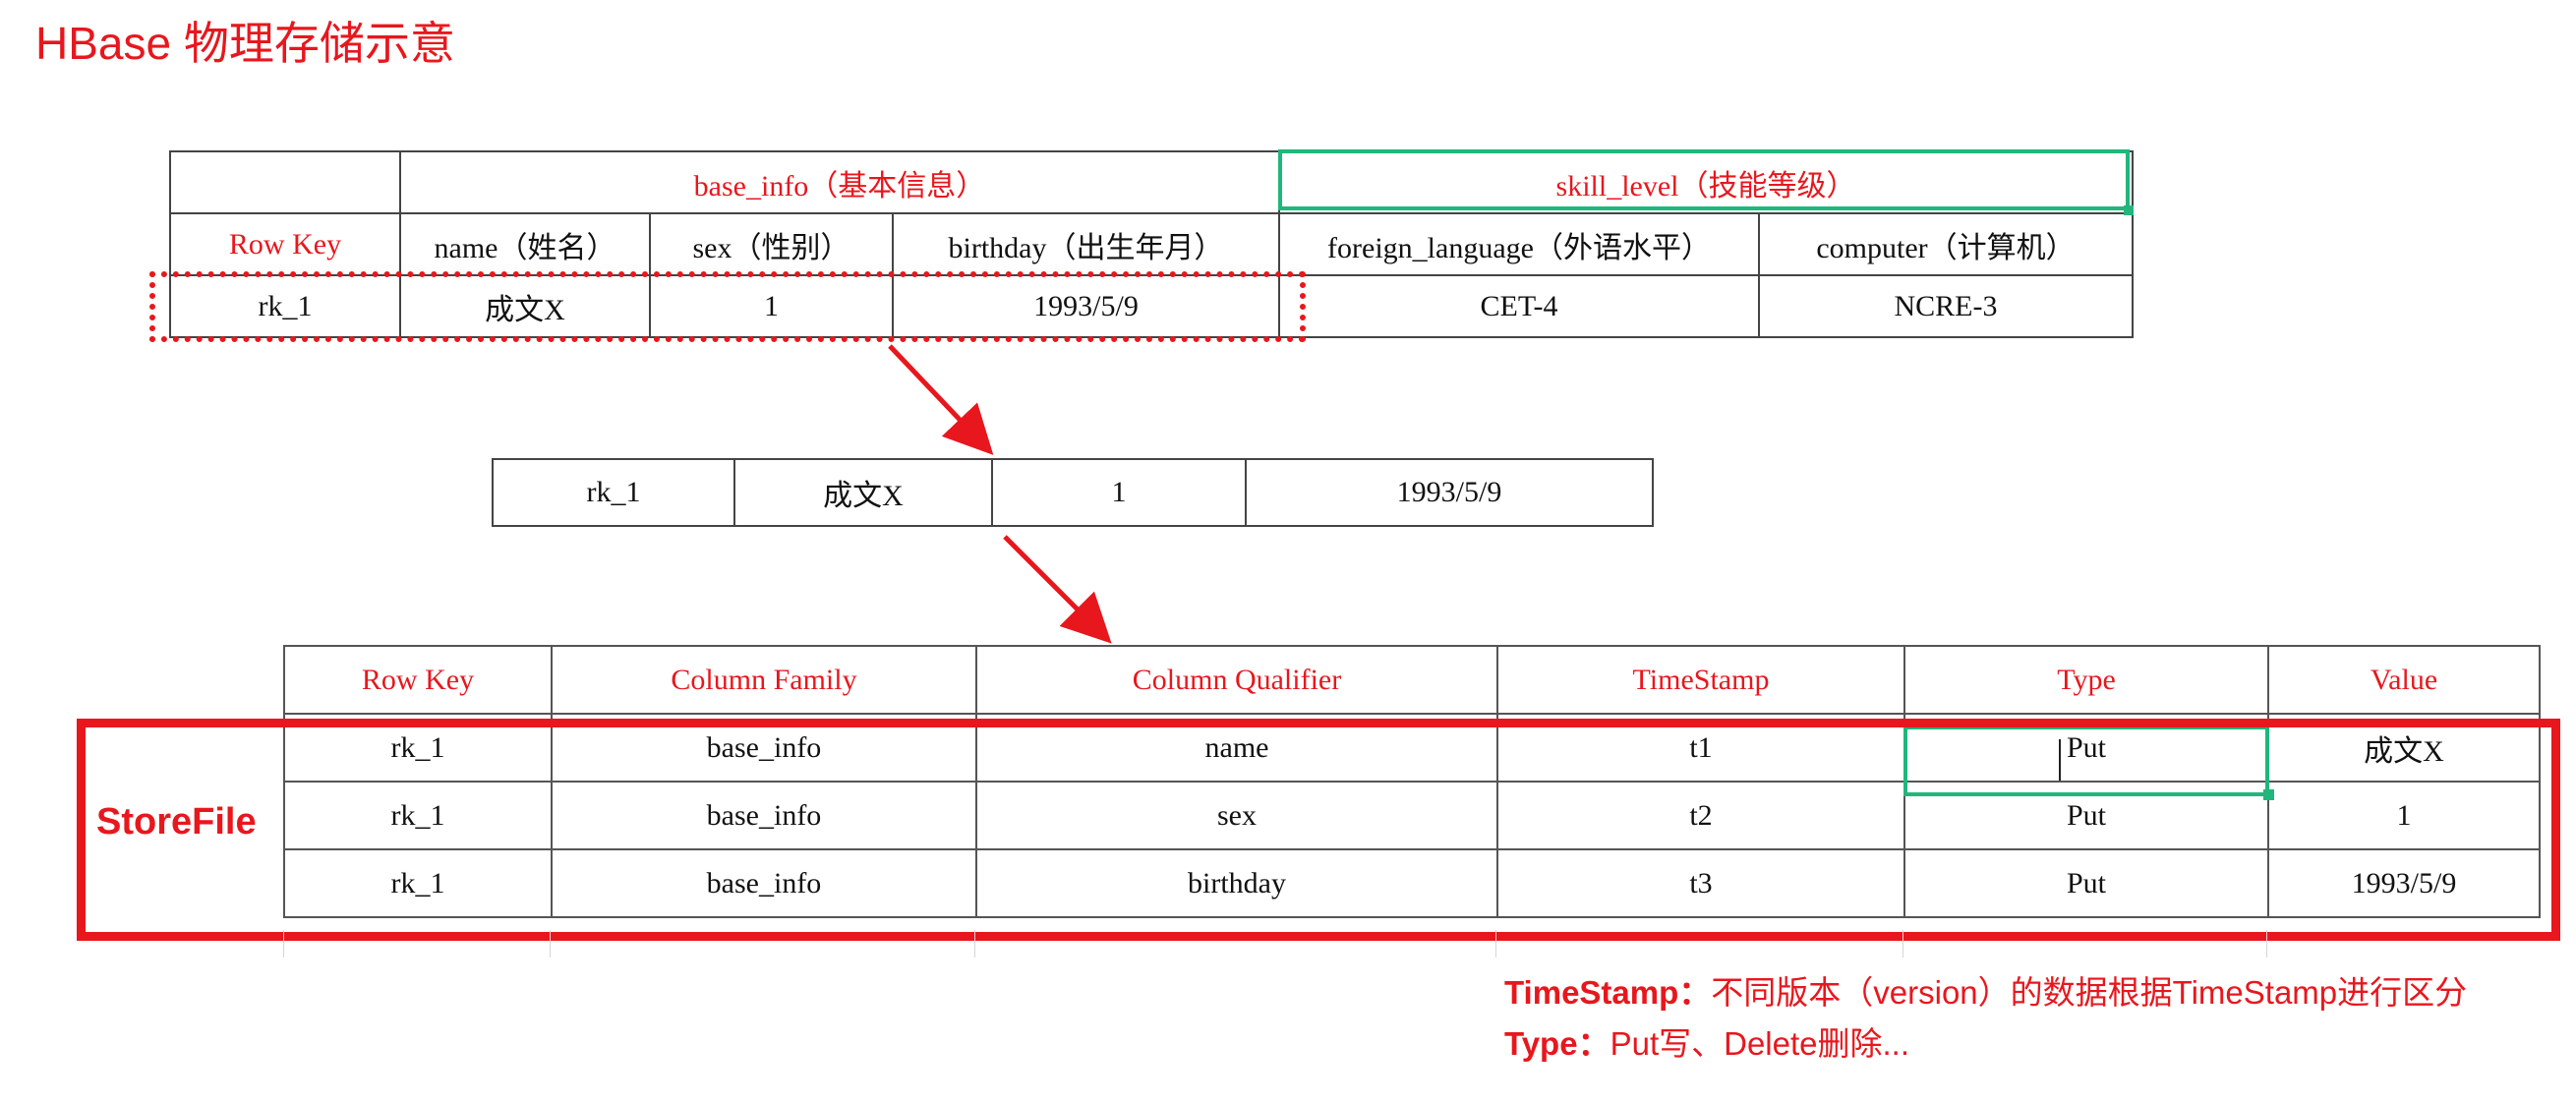 The width and height of the screenshot is (2576, 1103). What do you see at coordinates (1608, 992) in the screenshot?
I see `note-timestamp-key: TimeStamp：` at bounding box center [1608, 992].